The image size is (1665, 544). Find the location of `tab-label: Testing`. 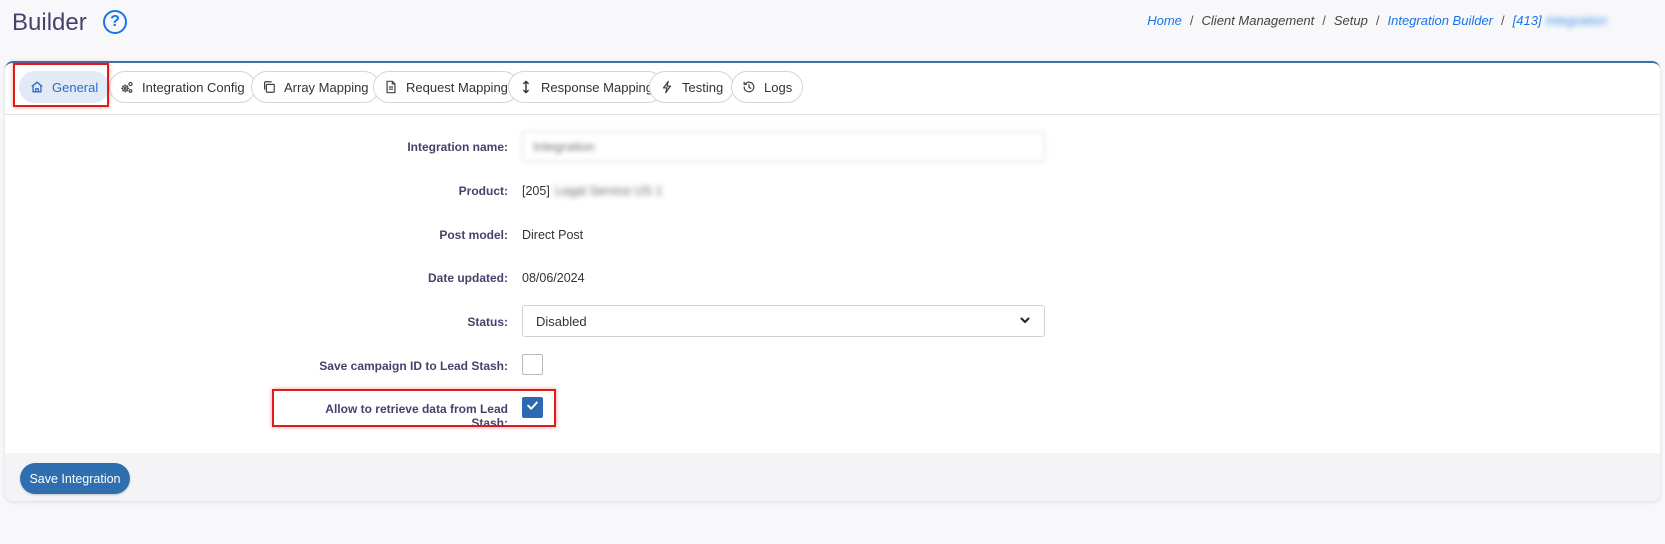

tab-label: Testing is located at coordinates (703, 87).